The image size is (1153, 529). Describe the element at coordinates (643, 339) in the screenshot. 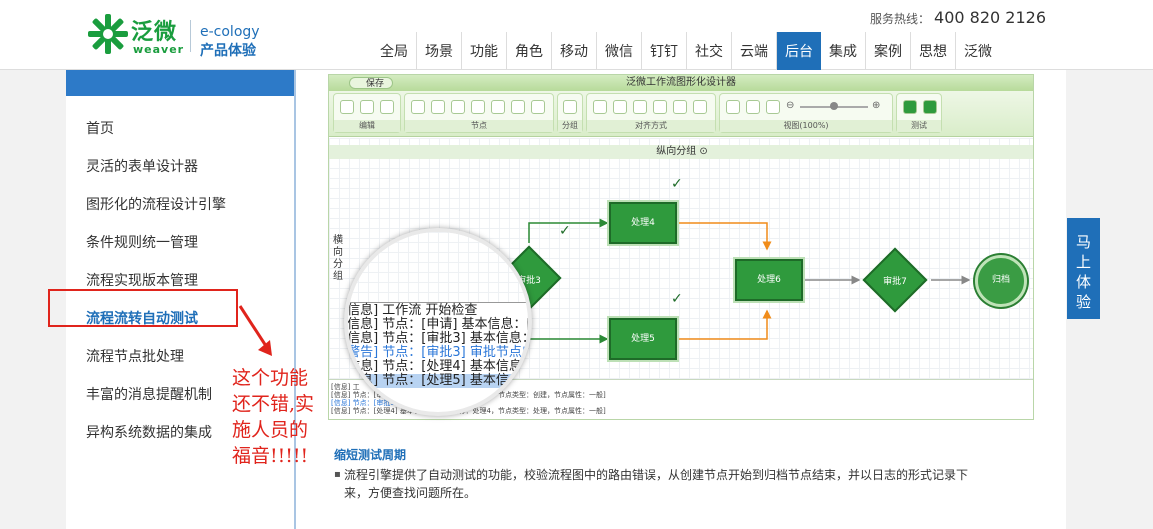

I see `flow-node-process-5: 处理5` at that location.